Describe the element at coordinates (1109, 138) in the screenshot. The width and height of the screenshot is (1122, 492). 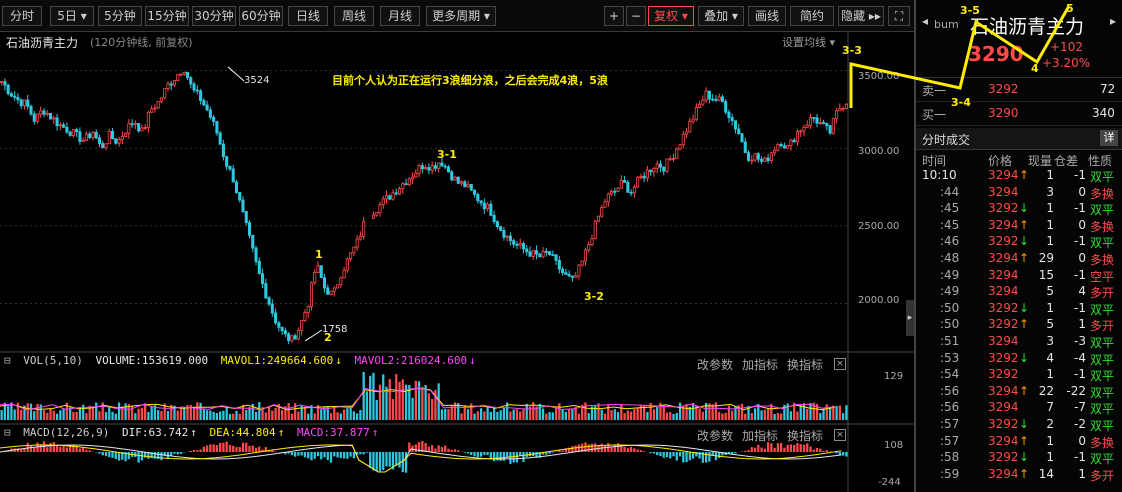
I see `trades-detail-button: 详` at that location.